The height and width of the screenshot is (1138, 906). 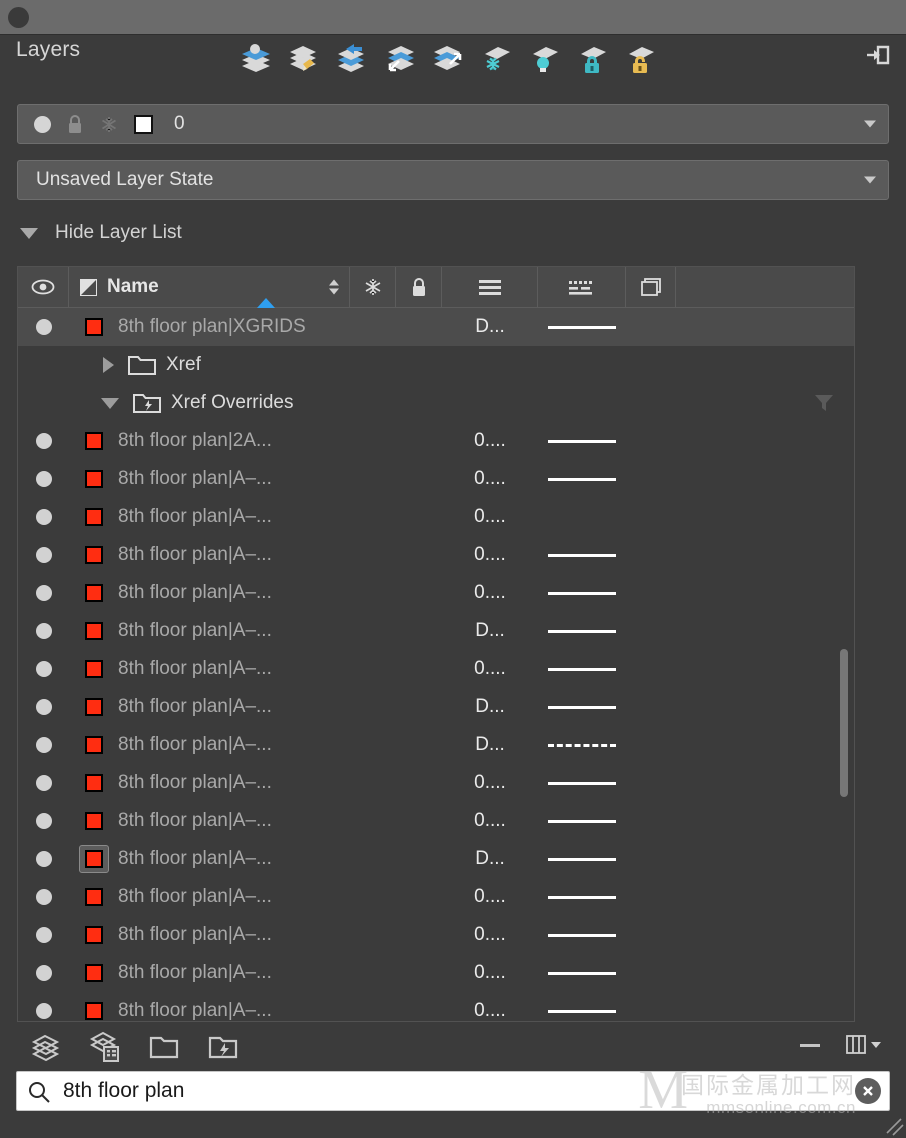 I want to click on layer-freeze-icon, so click(x=496, y=58).